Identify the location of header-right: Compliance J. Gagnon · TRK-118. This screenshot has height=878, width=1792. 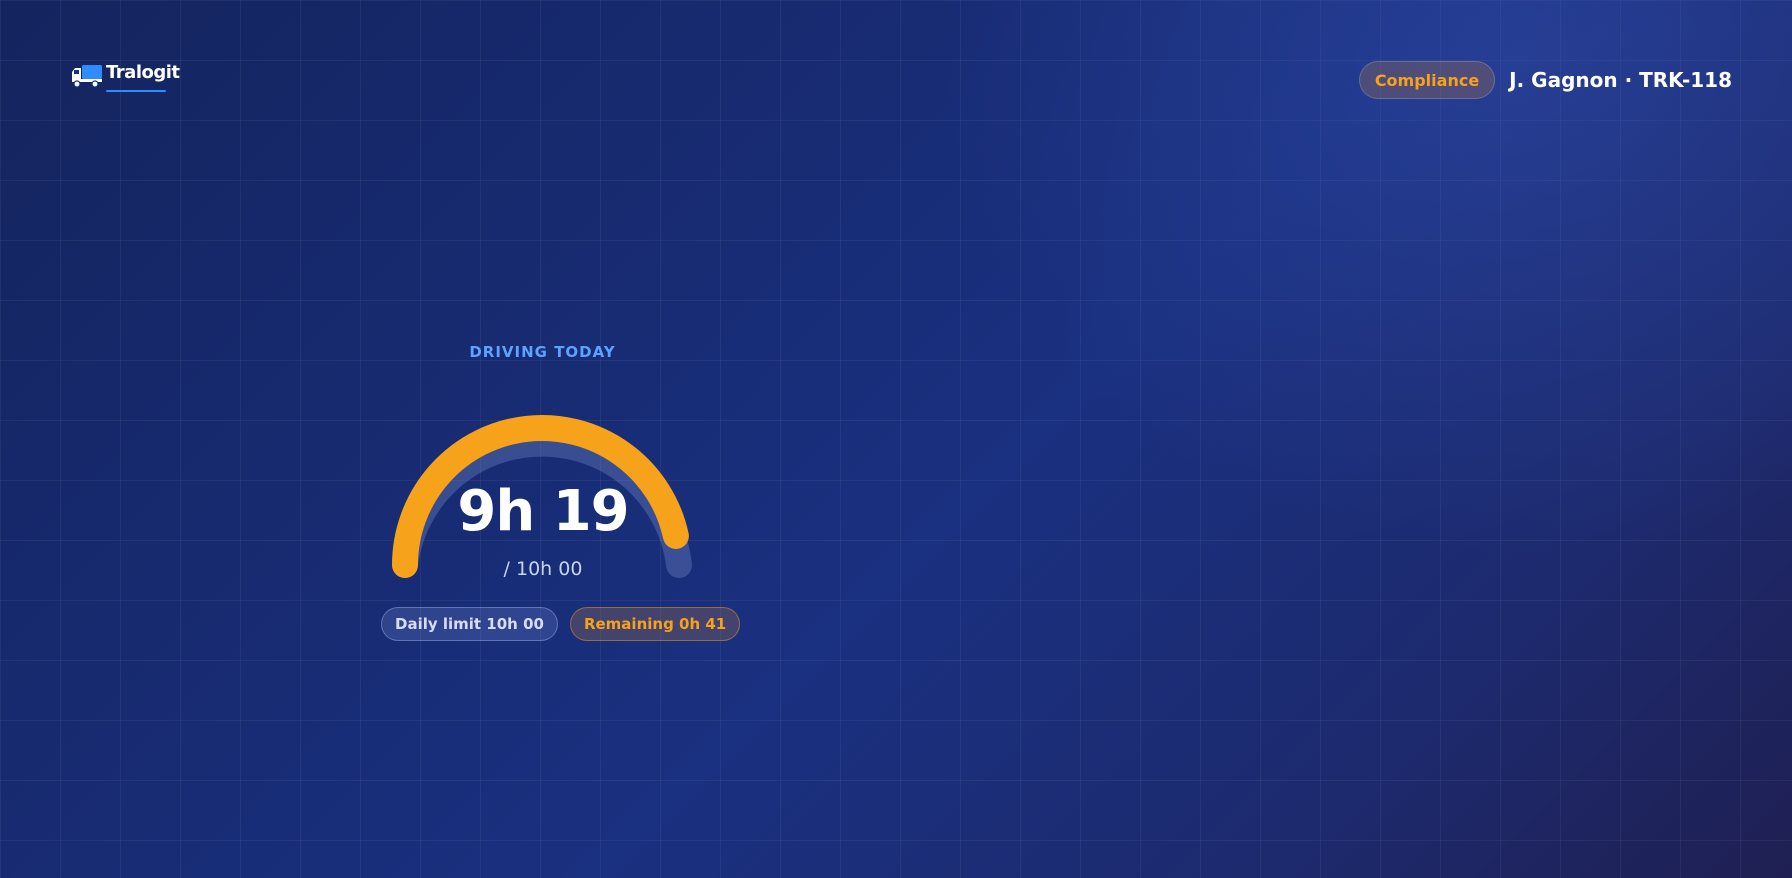
(1545, 80).